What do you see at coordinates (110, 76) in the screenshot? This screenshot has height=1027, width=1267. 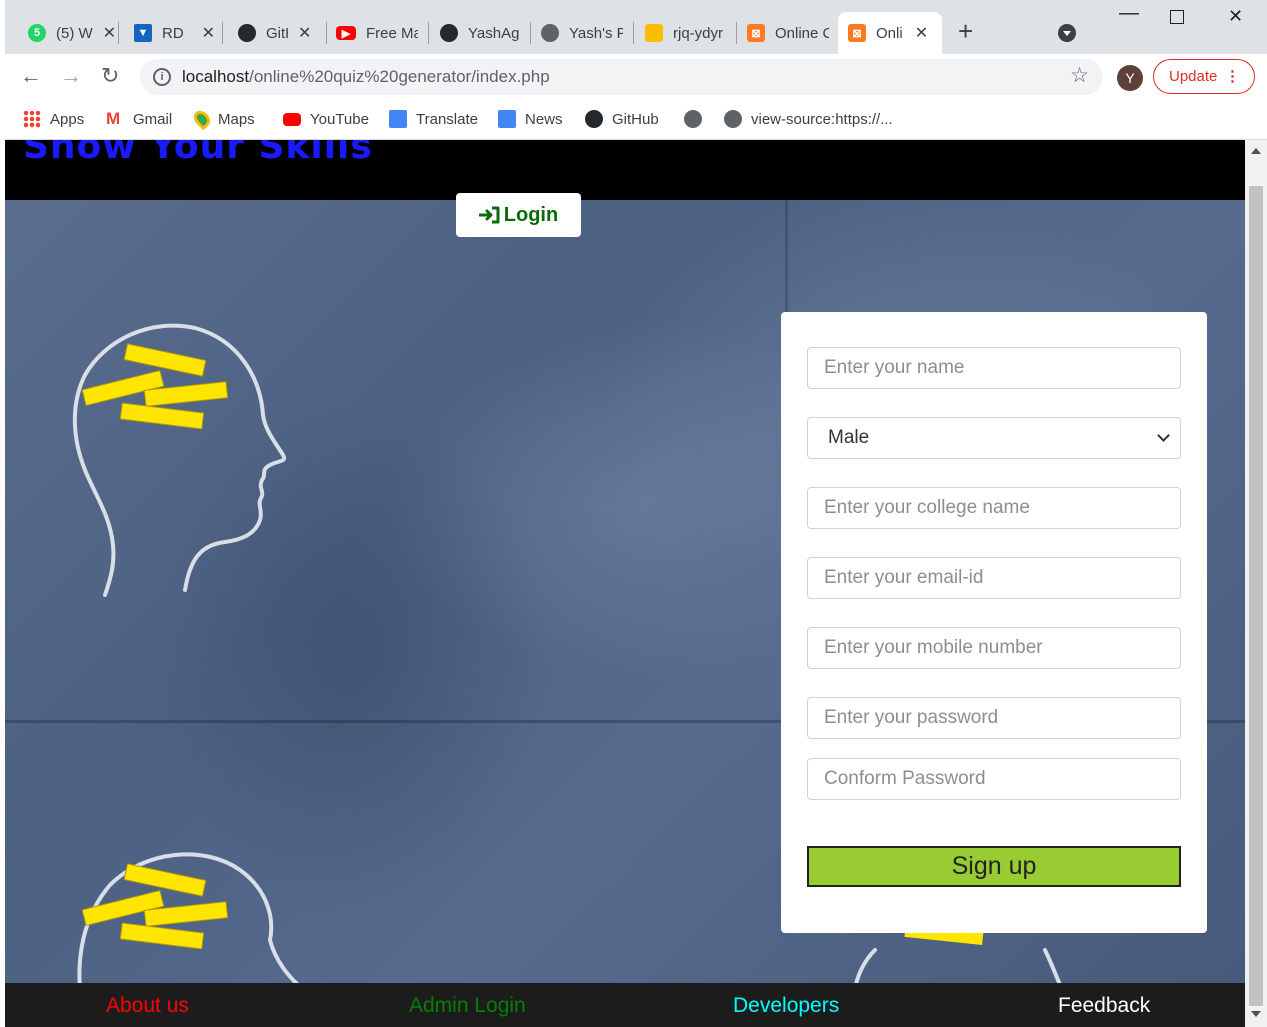 I see `reload-icon: ↻` at bounding box center [110, 76].